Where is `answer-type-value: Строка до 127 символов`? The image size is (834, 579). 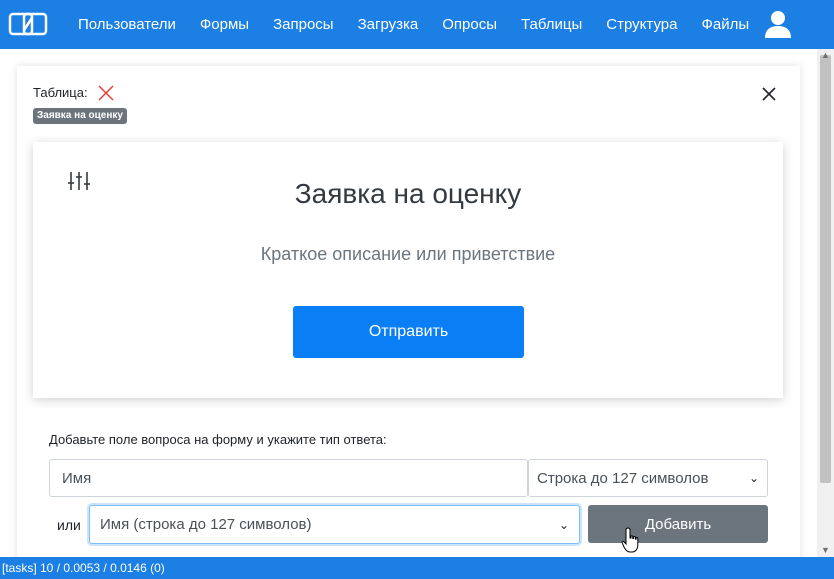
answer-type-value: Строка до 127 символов is located at coordinates (623, 478).